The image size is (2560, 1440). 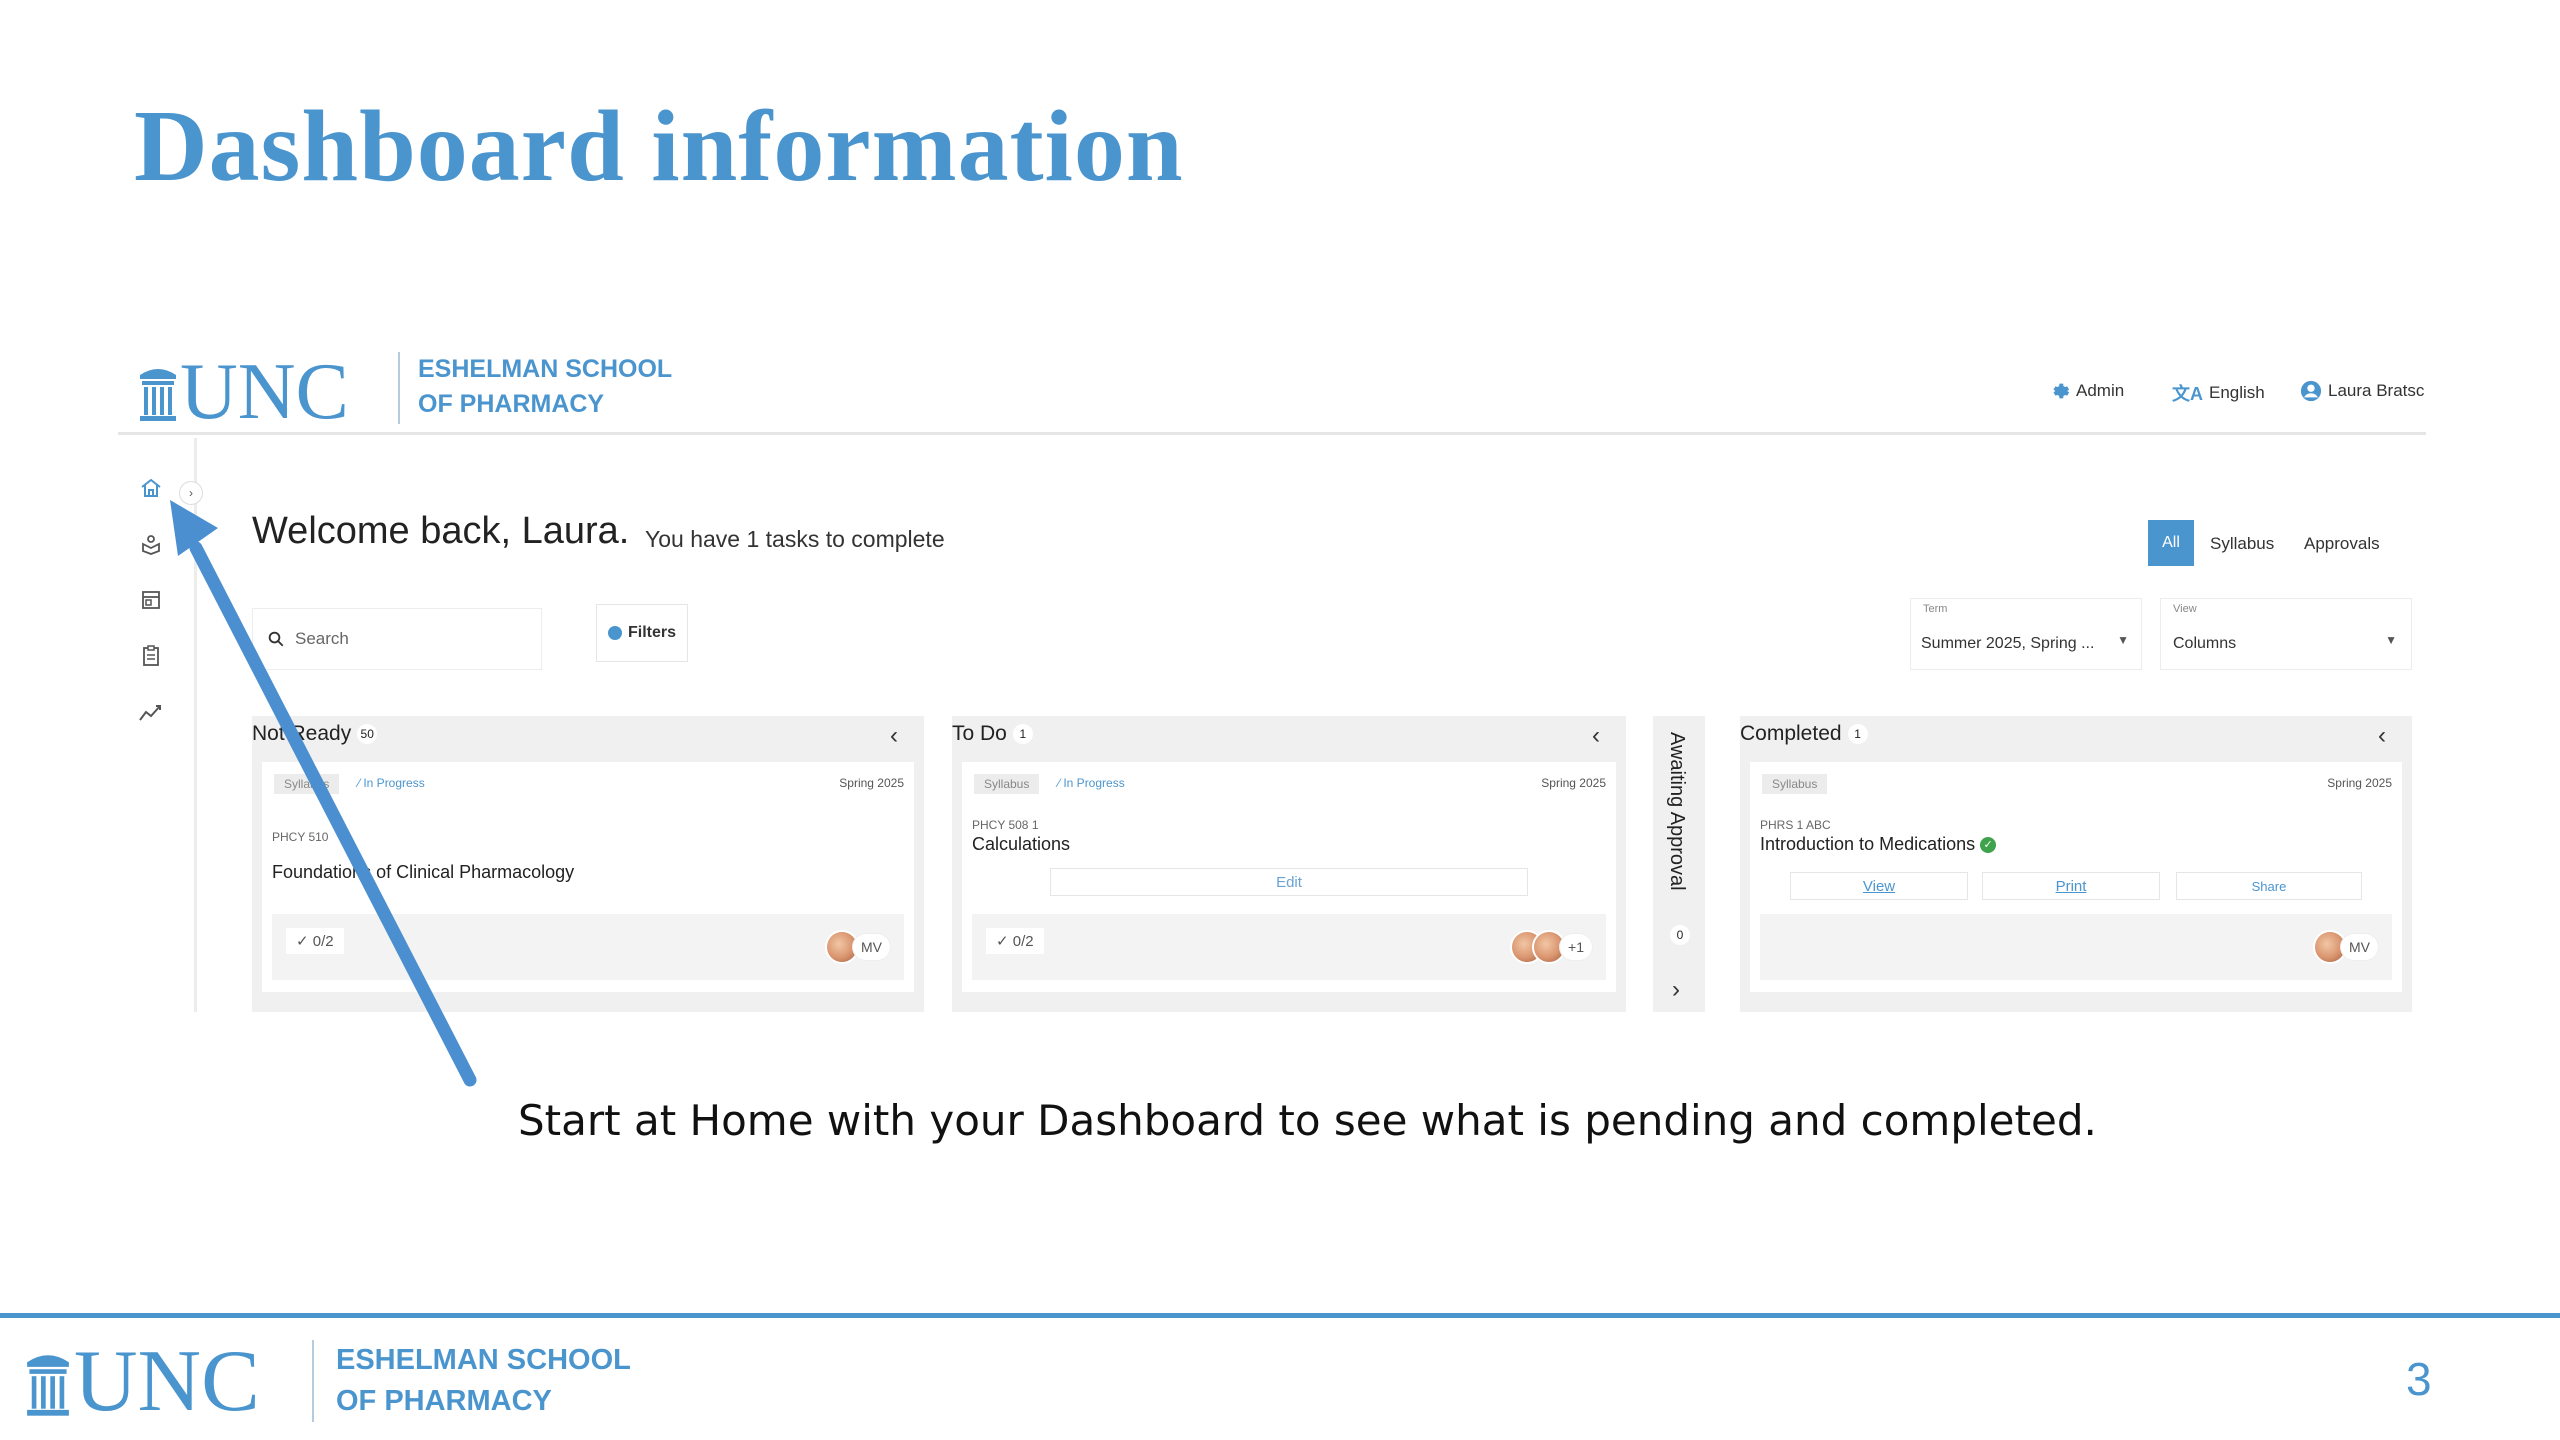 I want to click on search-icon, so click(x=276, y=639).